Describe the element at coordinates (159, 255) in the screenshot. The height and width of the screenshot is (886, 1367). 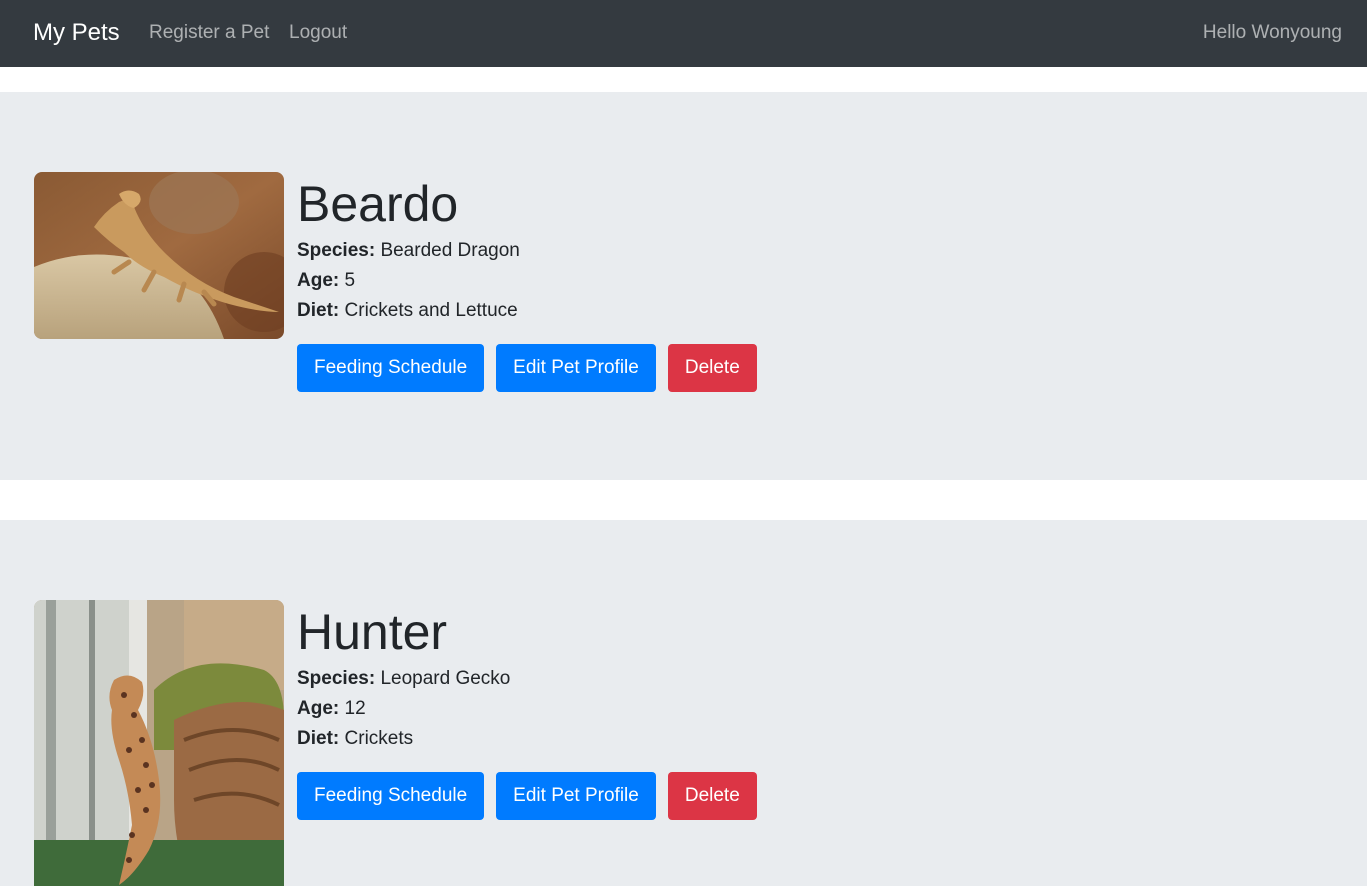
I see `bearded-dragon-photo` at that location.